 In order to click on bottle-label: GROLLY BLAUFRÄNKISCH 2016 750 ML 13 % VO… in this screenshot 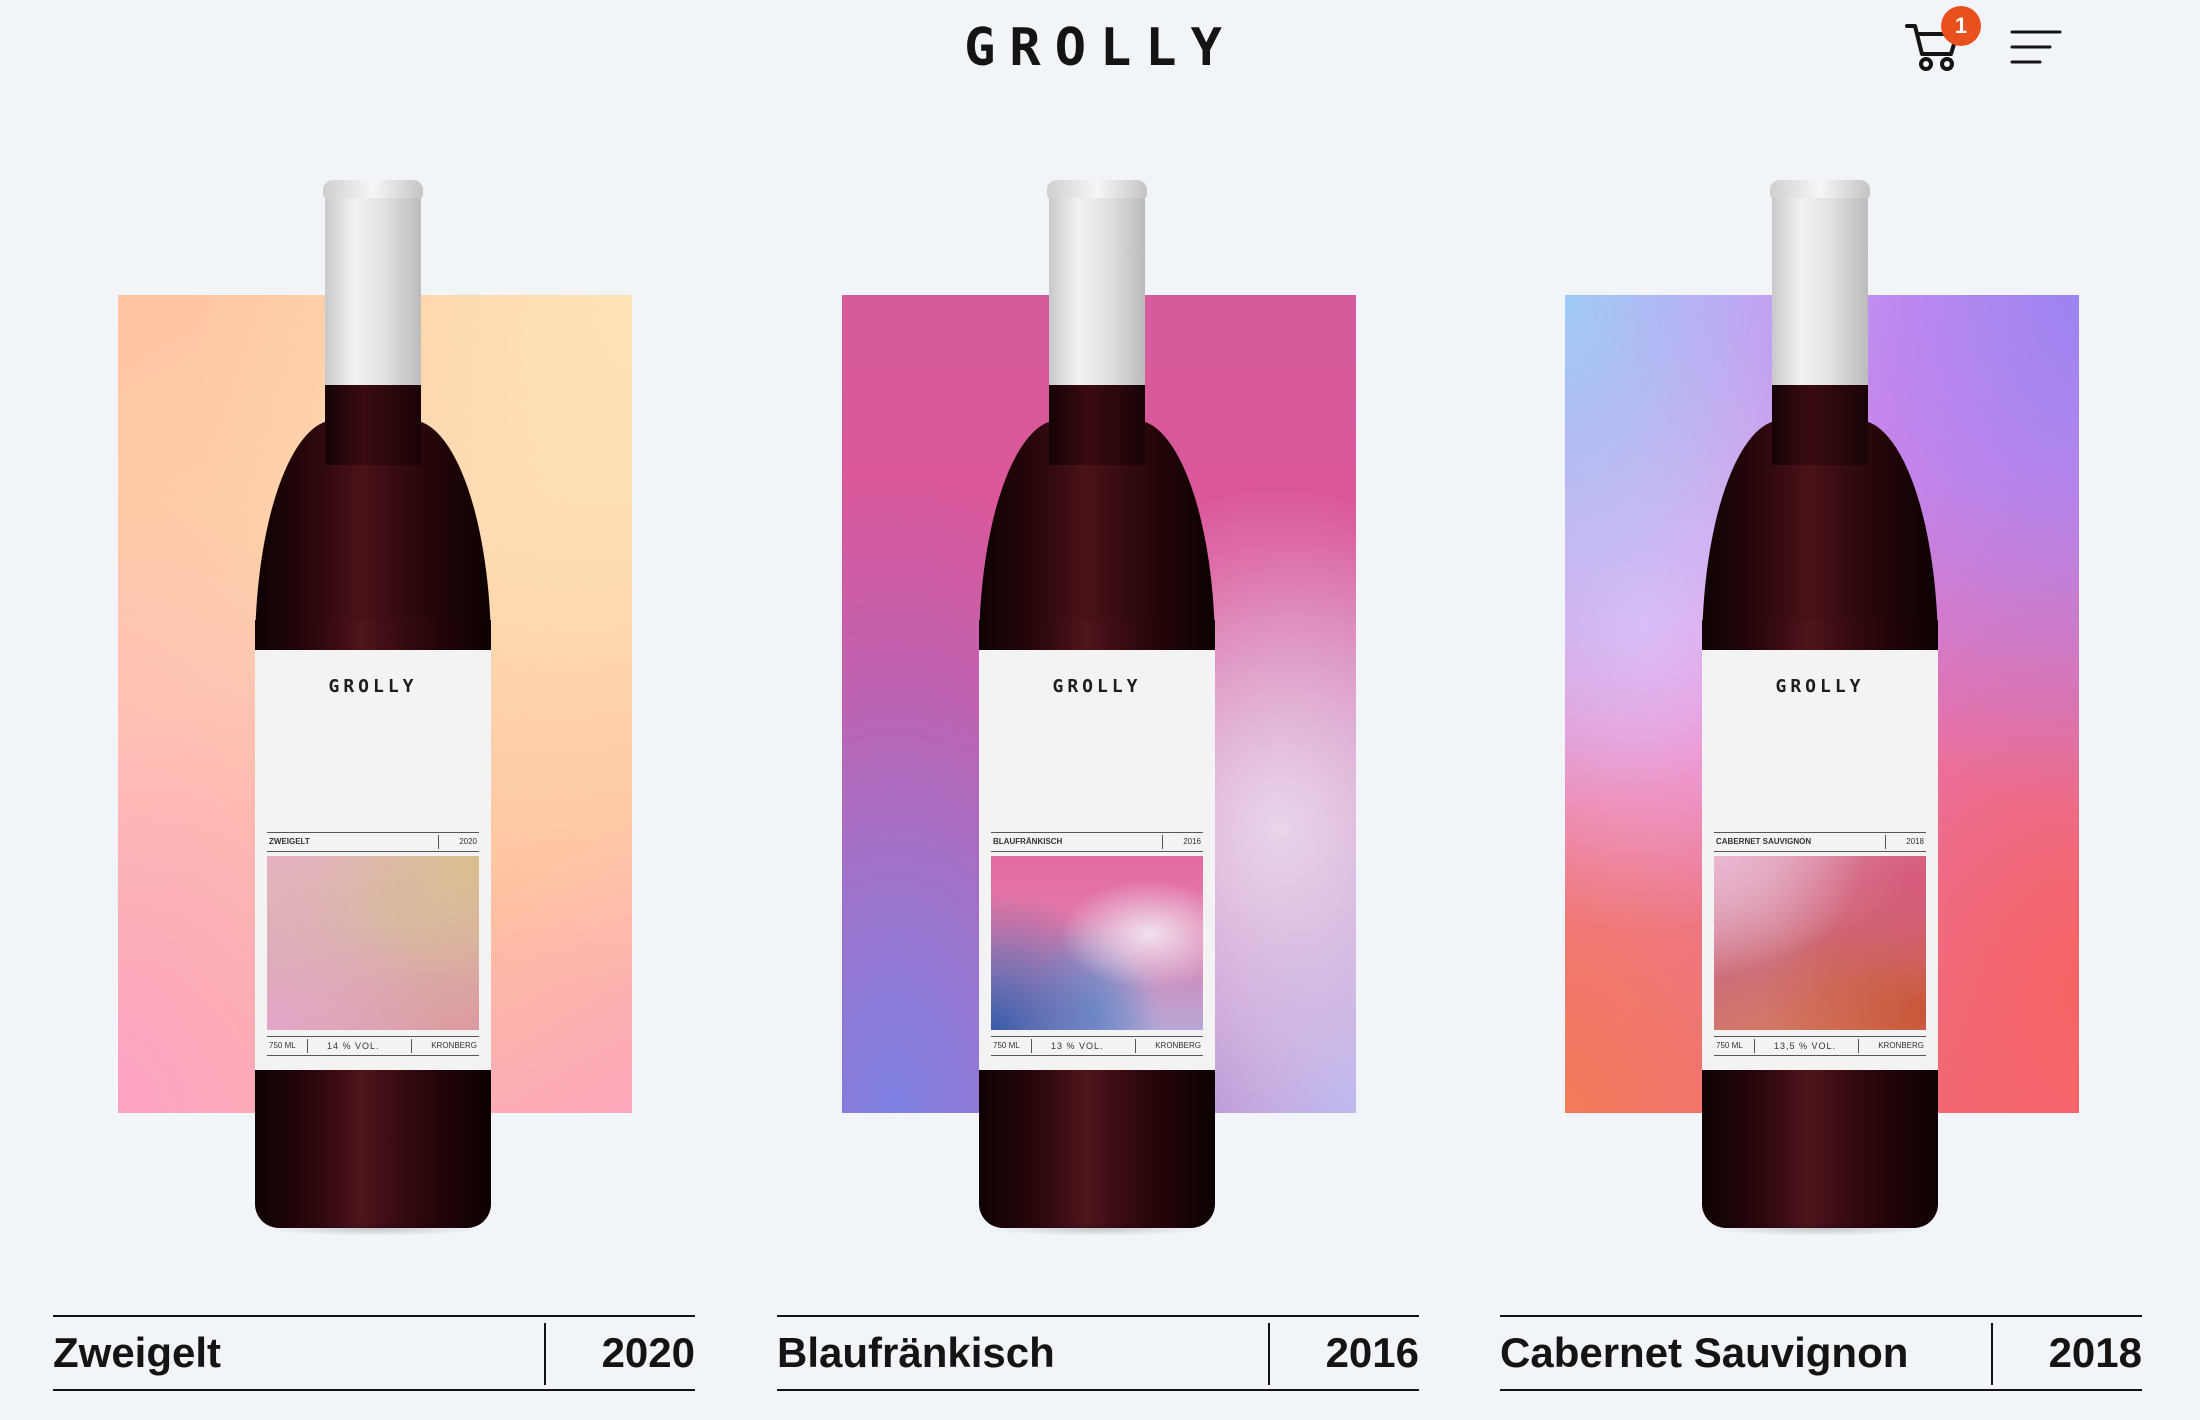, I will do `click(1097, 860)`.